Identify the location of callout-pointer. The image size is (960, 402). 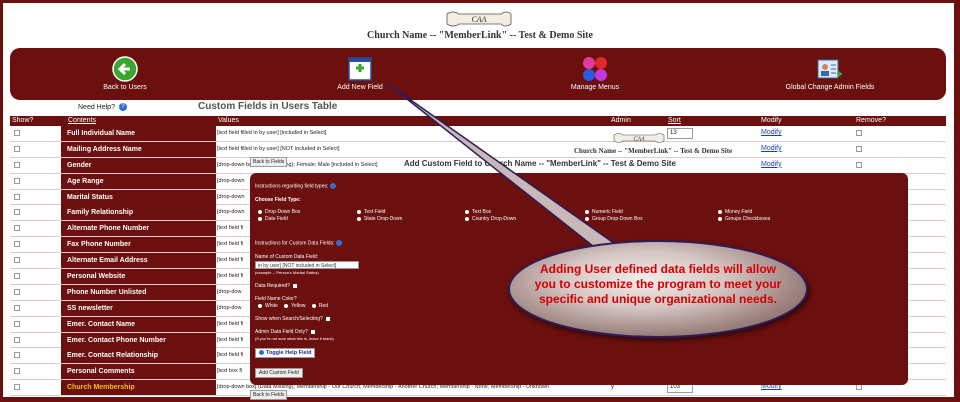
(503, 169).